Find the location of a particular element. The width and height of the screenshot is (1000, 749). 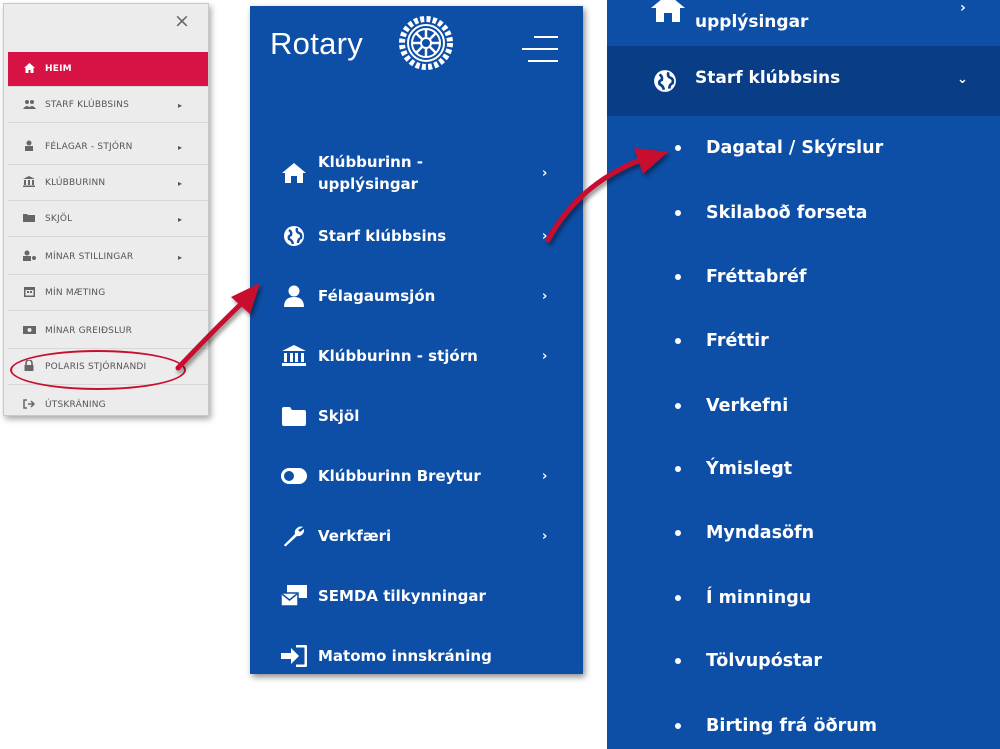

rotary-menu-item-verkfaeri: Verkfæri › is located at coordinates (425, 536).